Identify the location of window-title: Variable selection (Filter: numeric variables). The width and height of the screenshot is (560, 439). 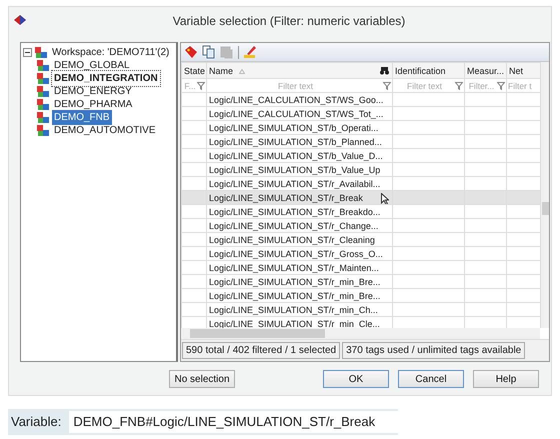
(289, 21).